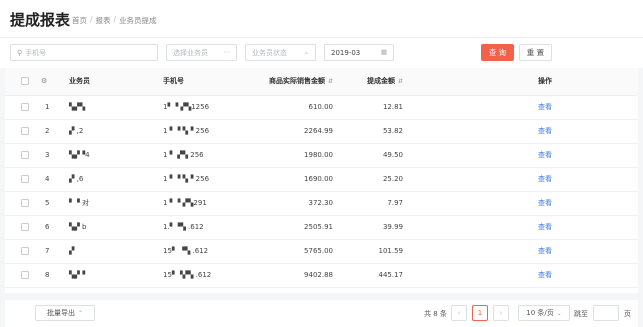 The width and height of the screenshot is (643, 327). I want to click on calendar-icon: ▦, so click(383, 52).